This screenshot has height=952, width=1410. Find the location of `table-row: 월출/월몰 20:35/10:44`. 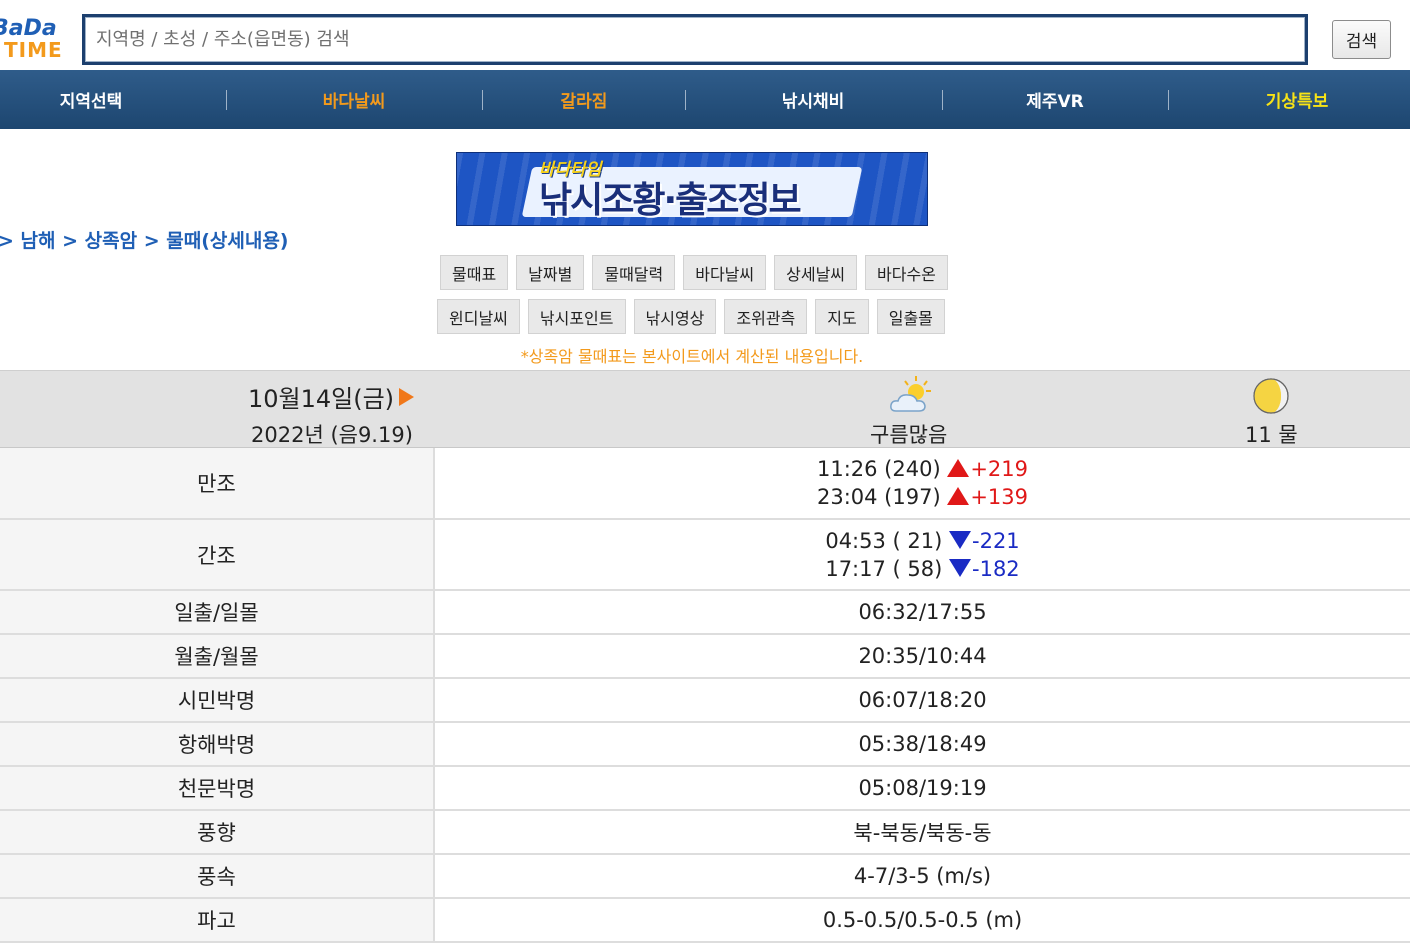

table-row: 월출/월몰 20:35/10:44 is located at coordinates (705, 656).